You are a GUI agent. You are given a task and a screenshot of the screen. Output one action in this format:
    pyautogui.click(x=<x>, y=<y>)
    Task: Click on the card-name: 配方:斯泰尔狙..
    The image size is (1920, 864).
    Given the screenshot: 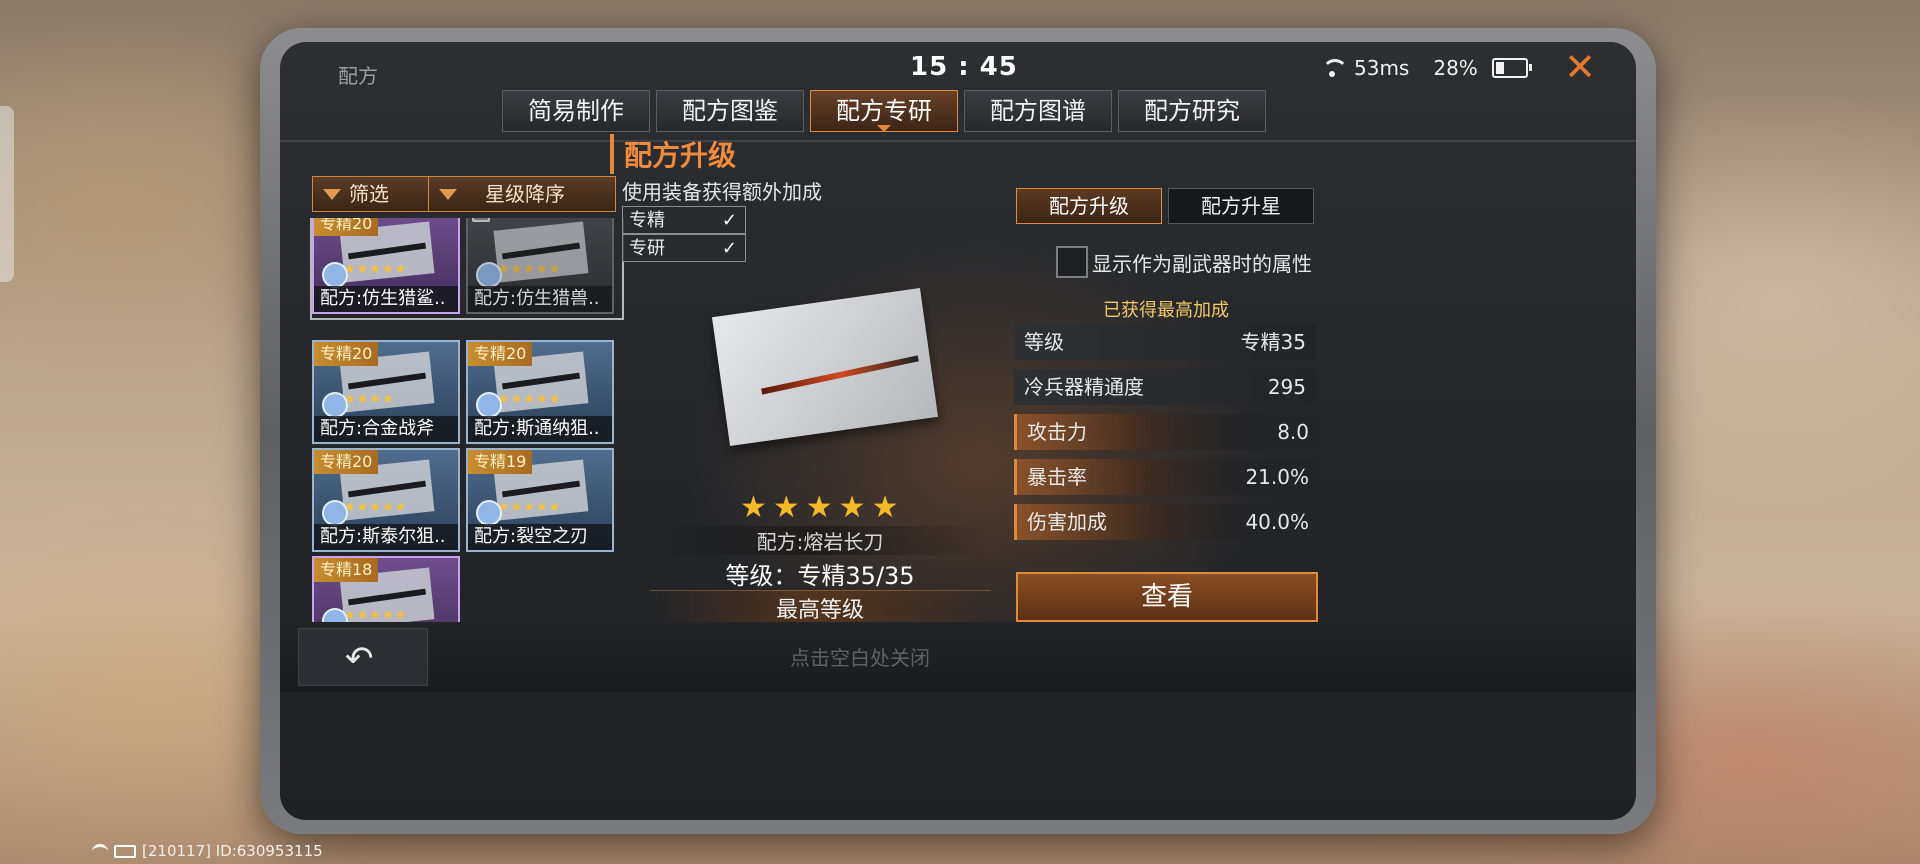 What is the action you would take?
    pyautogui.click(x=386, y=537)
    